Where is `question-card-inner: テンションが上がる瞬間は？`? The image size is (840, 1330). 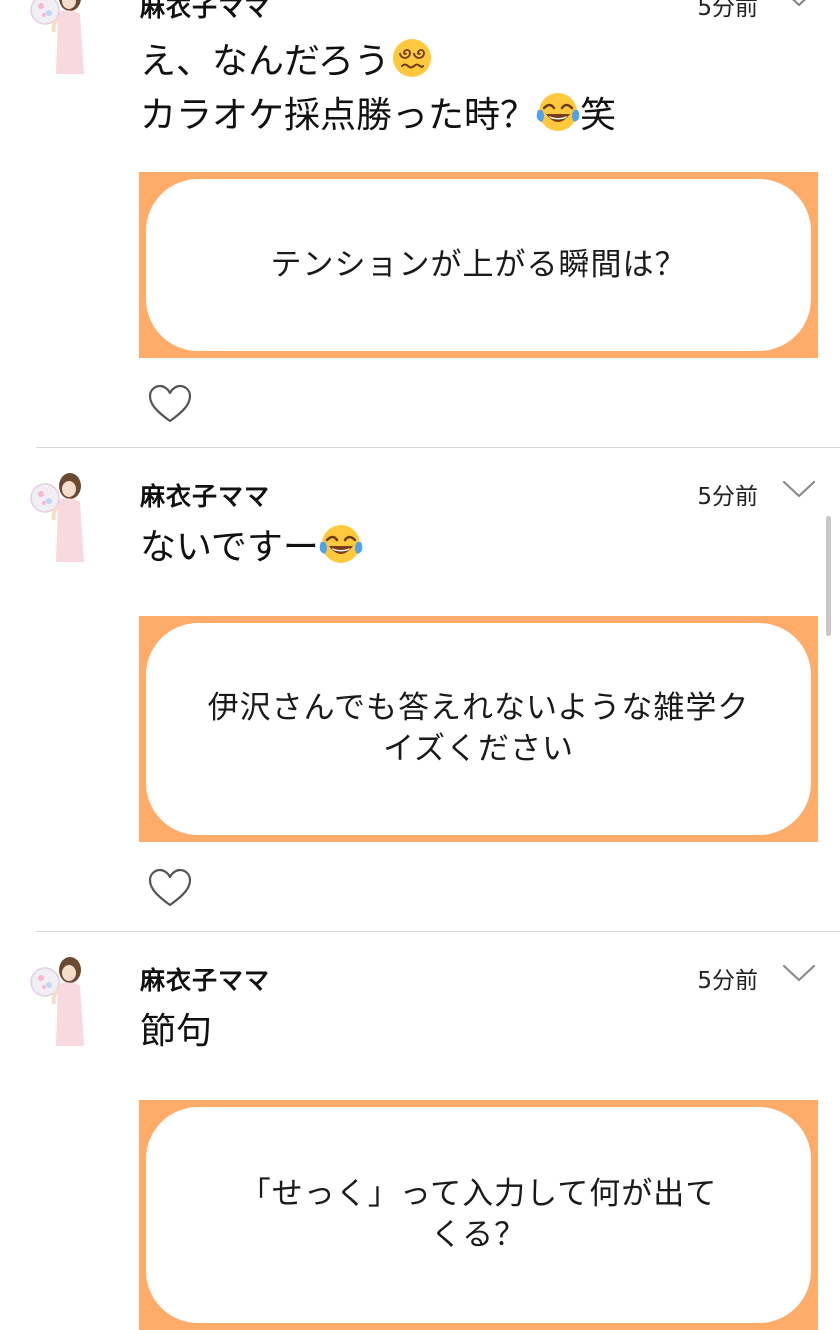 question-card-inner: テンションが上がる瞬間は？ is located at coordinates (478, 265).